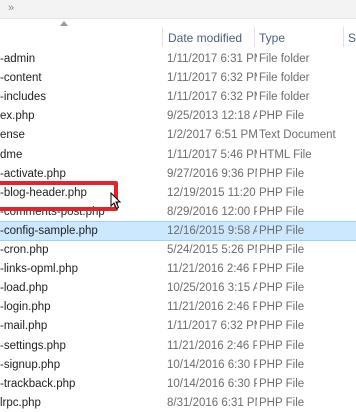 This screenshot has height=412, width=356. What do you see at coordinates (24, 326) in the screenshot?
I see `file-name: -mail.php` at bounding box center [24, 326].